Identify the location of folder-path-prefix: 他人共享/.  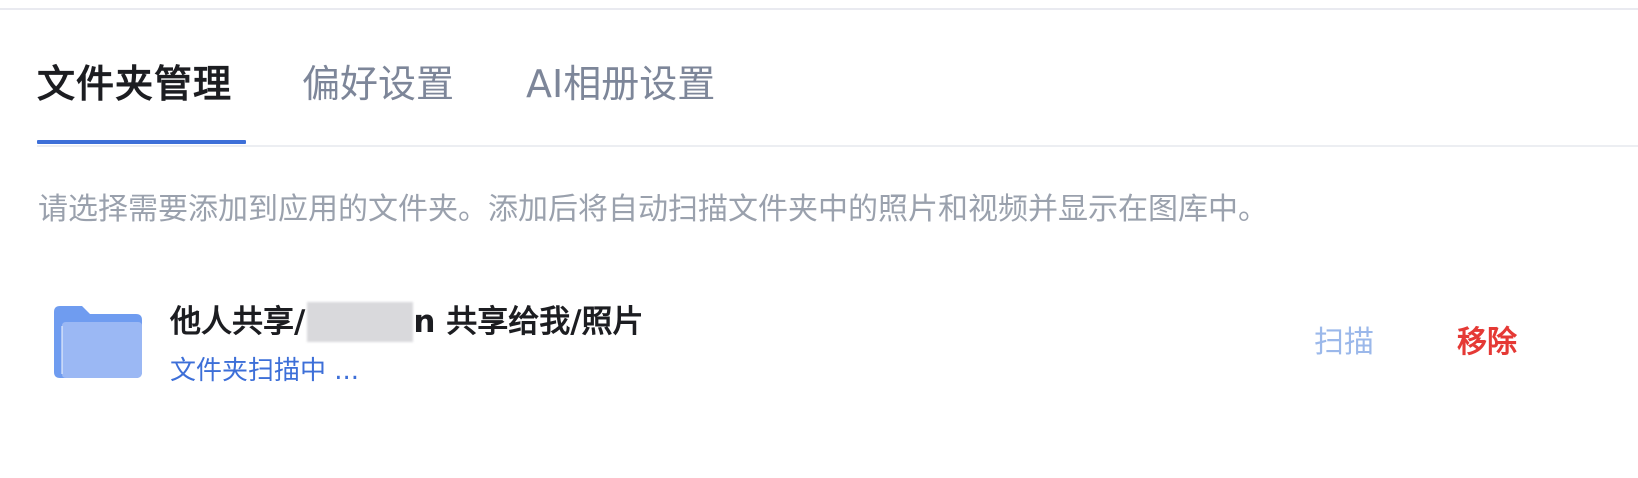
(238, 322).